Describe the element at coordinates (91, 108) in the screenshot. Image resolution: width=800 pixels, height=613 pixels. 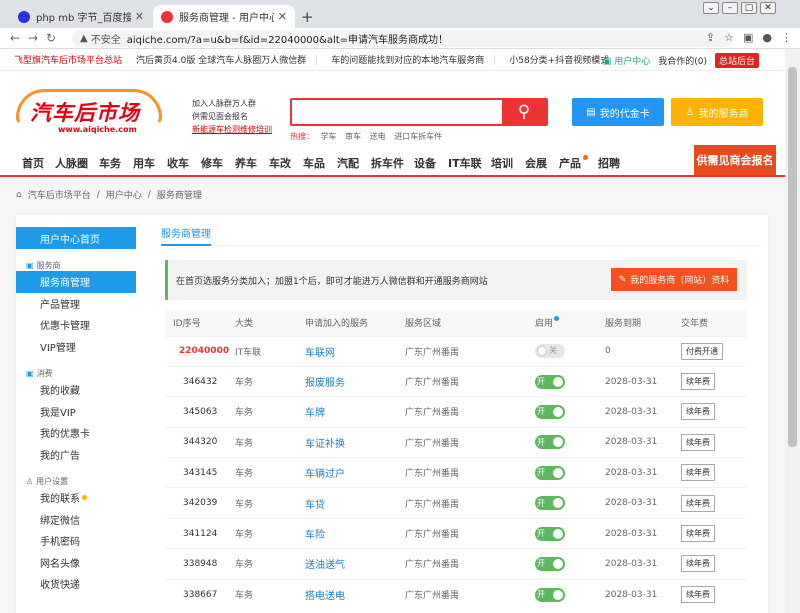
I see `site-logo: 汽车后市场 www.aiqiche.com` at that location.